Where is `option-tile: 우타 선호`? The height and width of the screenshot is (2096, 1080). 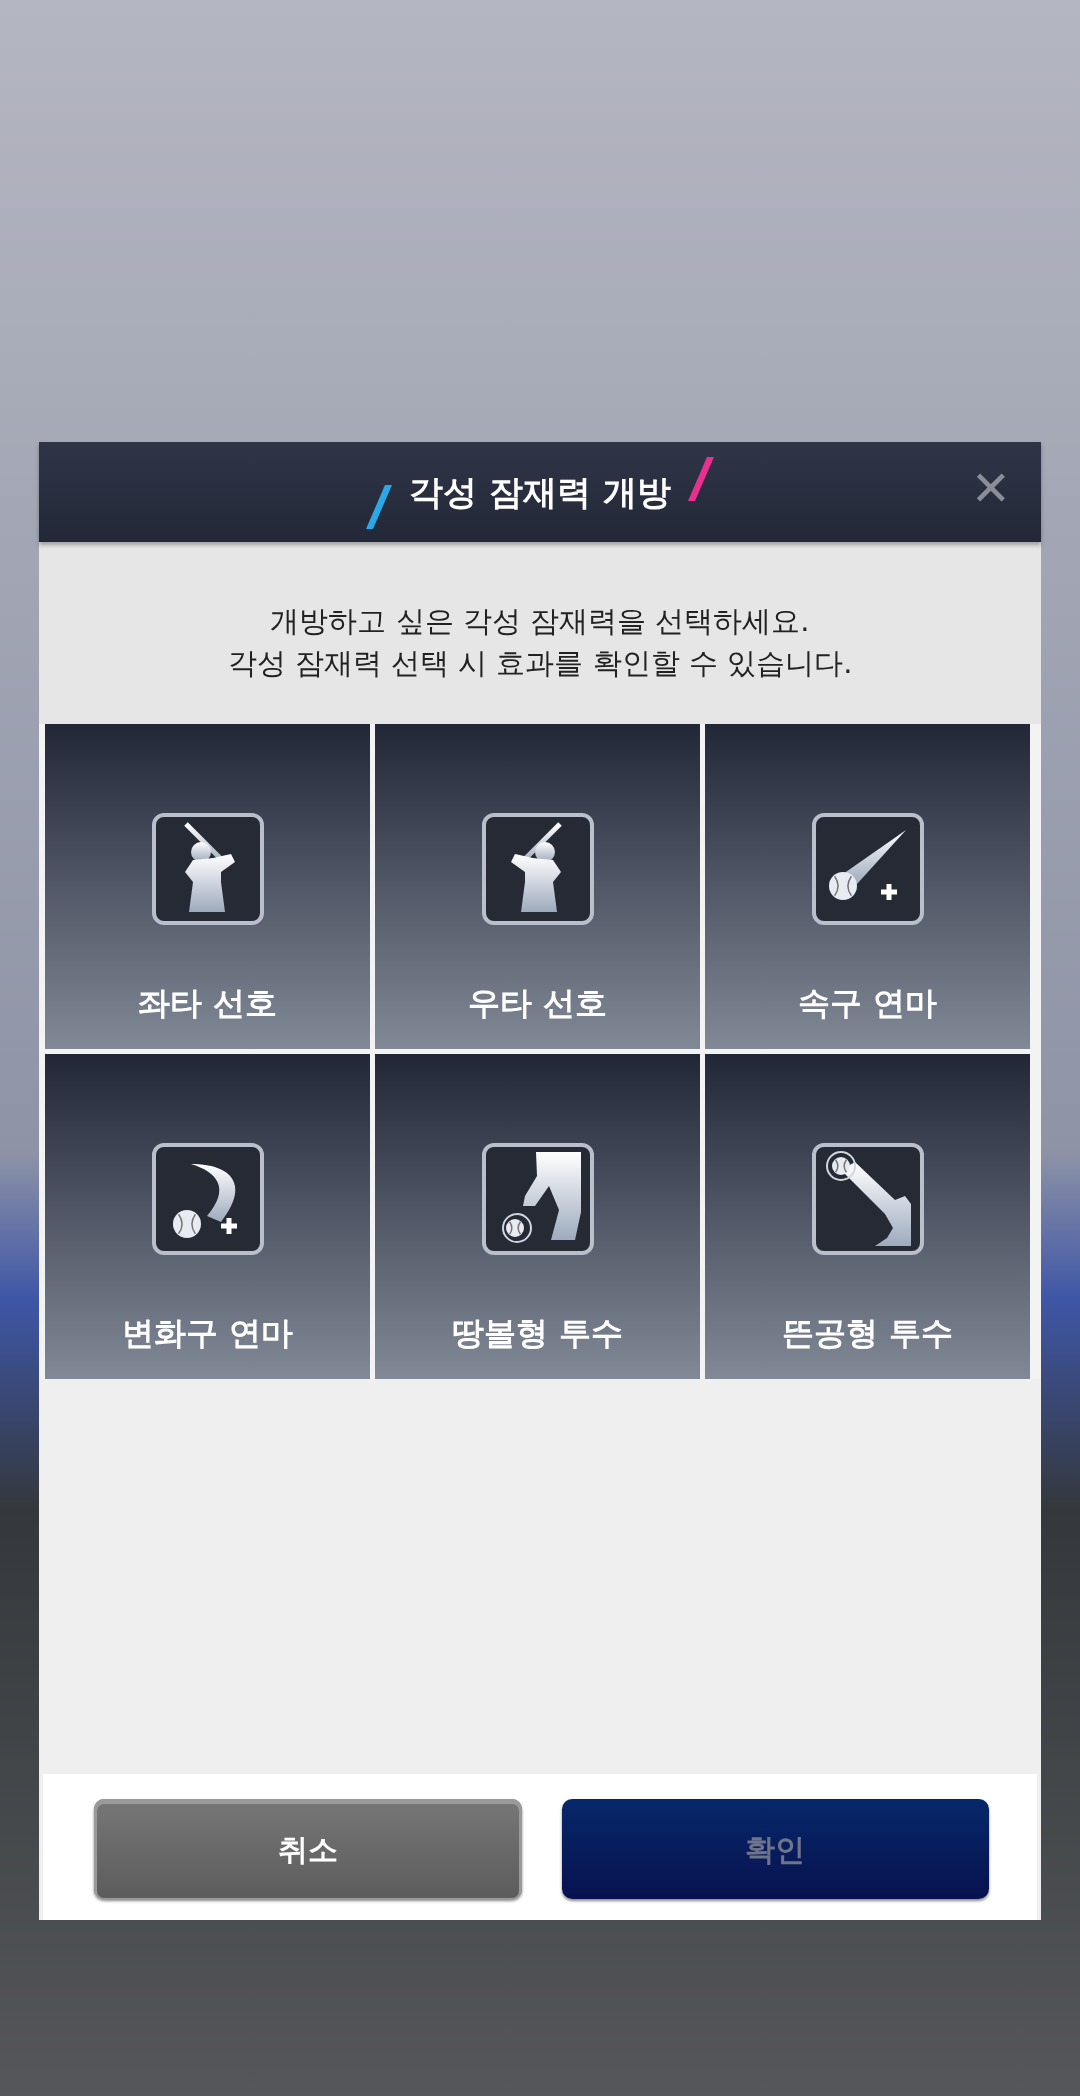
option-tile: 우타 선호 is located at coordinates (537, 886).